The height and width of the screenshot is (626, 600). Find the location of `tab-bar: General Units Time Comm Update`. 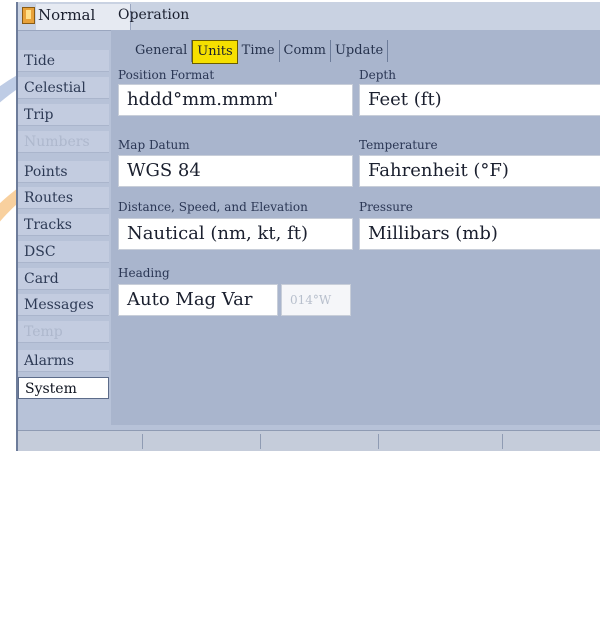

tab-bar: General Units Time Comm Update is located at coordinates (260, 52).